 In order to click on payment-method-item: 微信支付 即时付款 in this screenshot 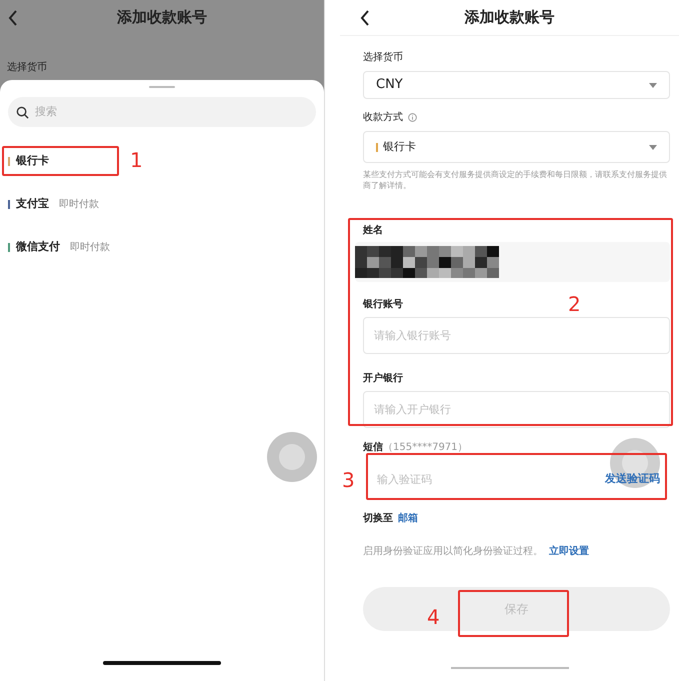, I will do `click(60, 247)`.